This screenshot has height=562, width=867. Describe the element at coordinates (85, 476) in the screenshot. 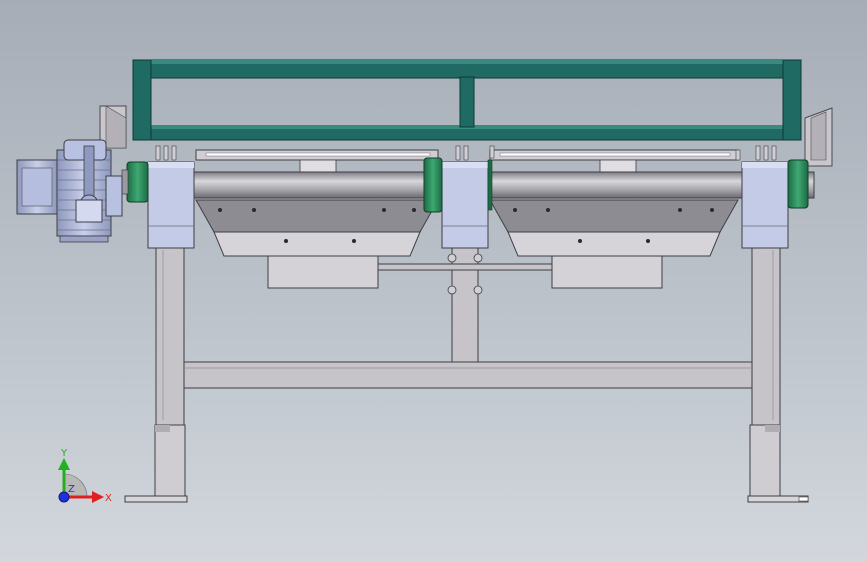

I see `coordinate-triad: Y X Z` at that location.